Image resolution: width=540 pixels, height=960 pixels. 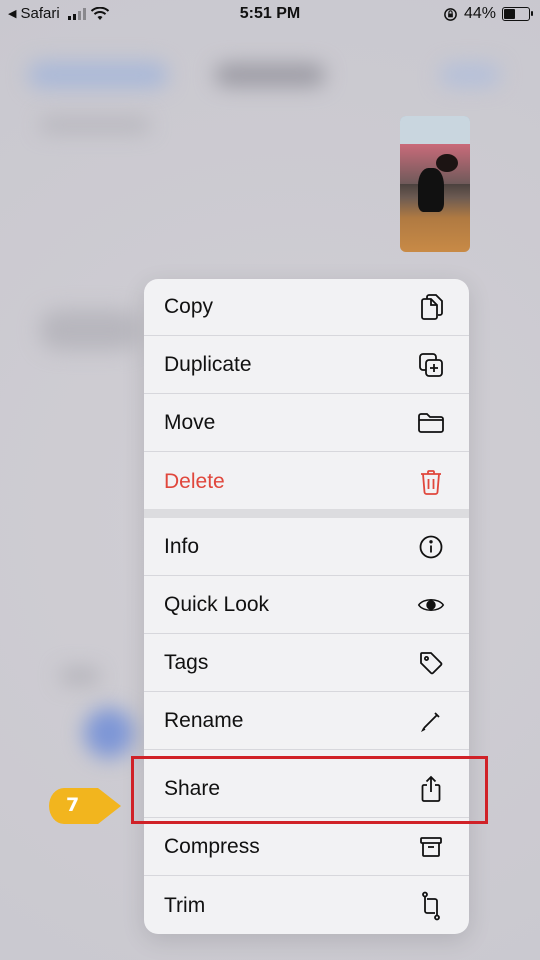 What do you see at coordinates (435, 184) in the screenshot?
I see `video-thumbnail` at bounding box center [435, 184].